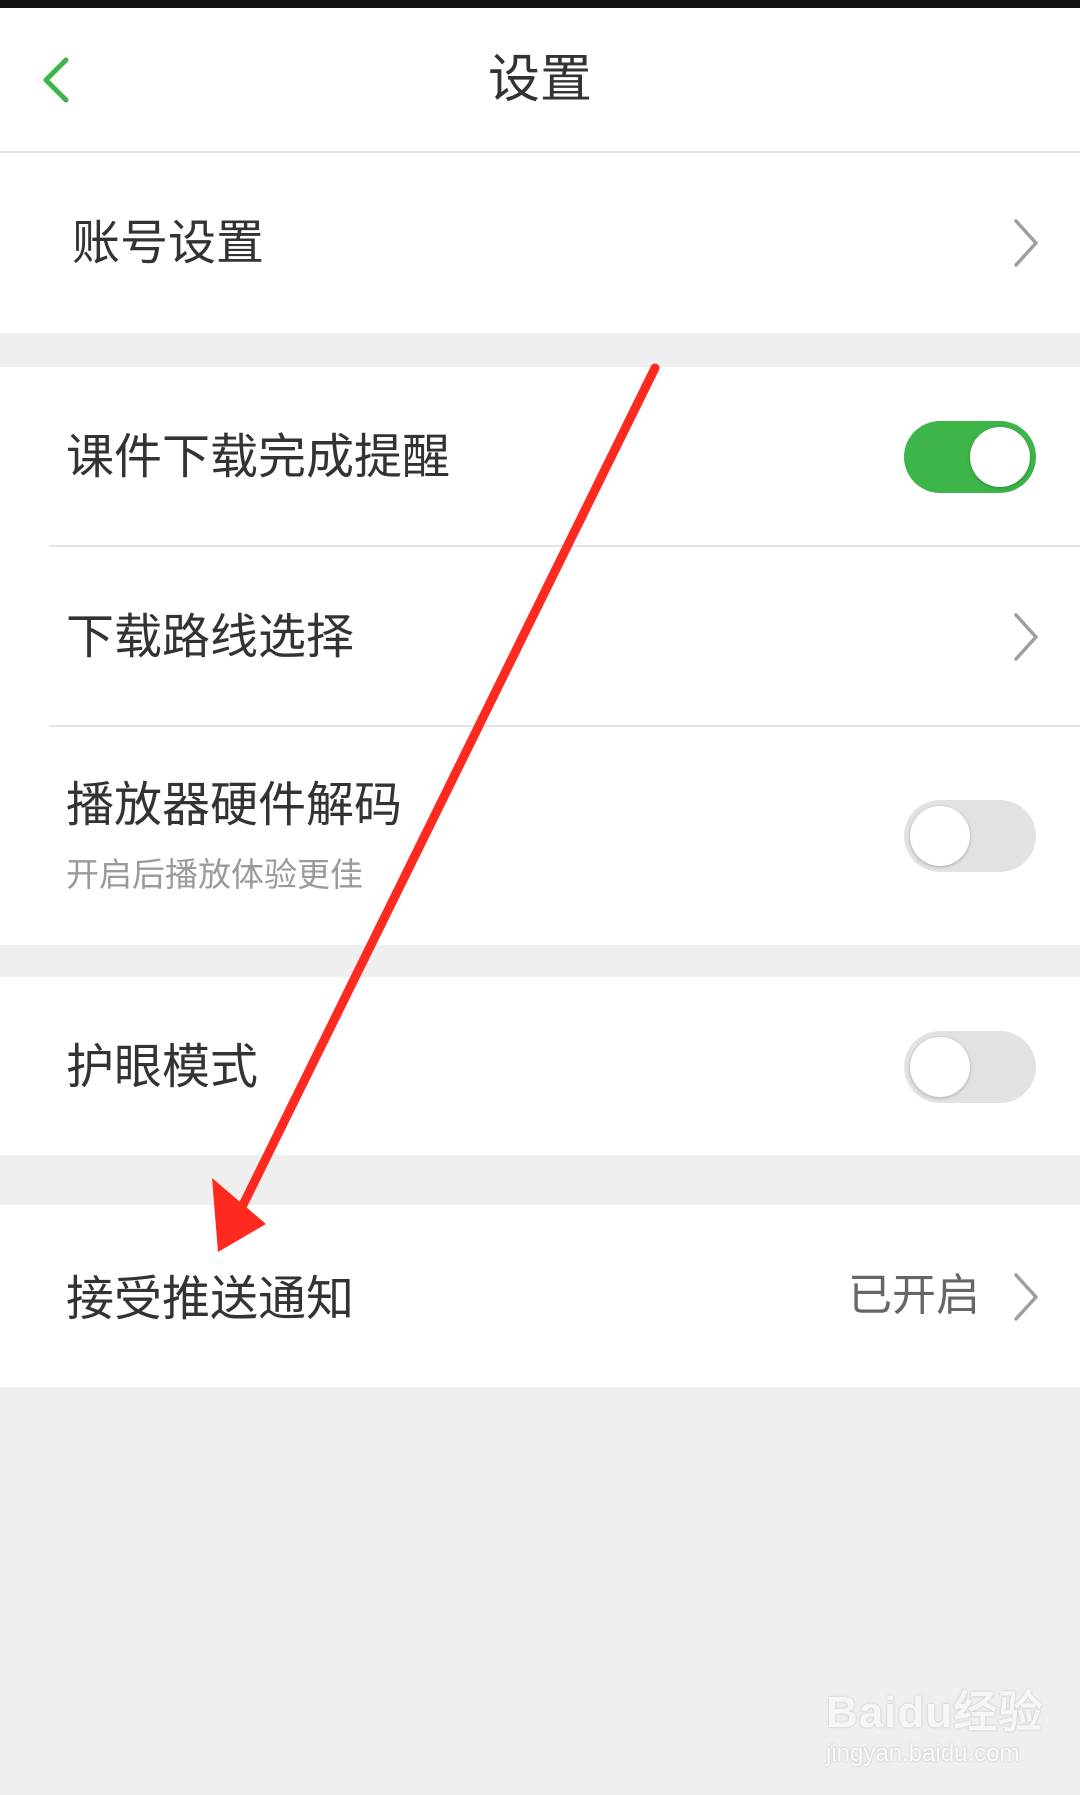  What do you see at coordinates (540, 4) in the screenshot?
I see `status-bar-strip` at bounding box center [540, 4].